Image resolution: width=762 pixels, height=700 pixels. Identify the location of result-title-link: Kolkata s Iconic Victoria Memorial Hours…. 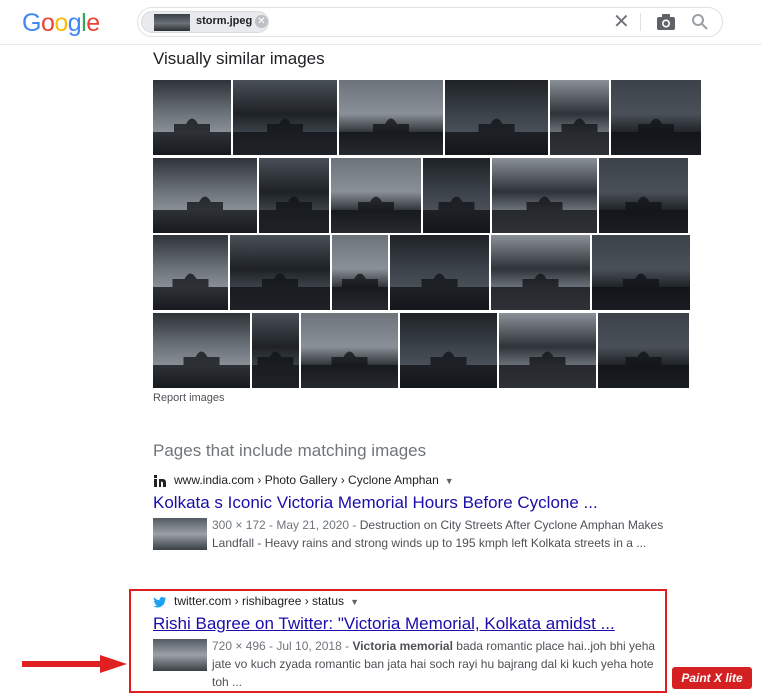
(375, 503).